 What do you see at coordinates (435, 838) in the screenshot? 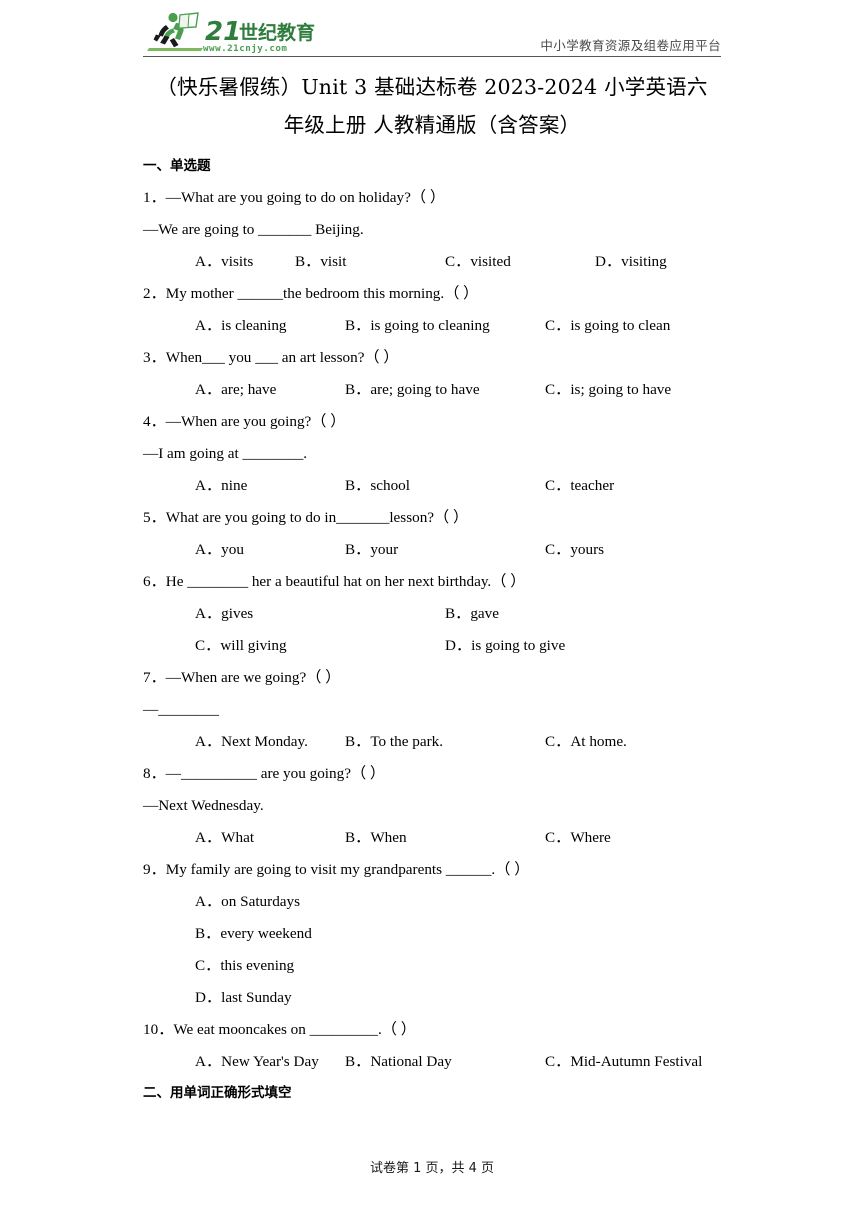
I see `option-row: A．What B．When C．Where` at bounding box center [435, 838].